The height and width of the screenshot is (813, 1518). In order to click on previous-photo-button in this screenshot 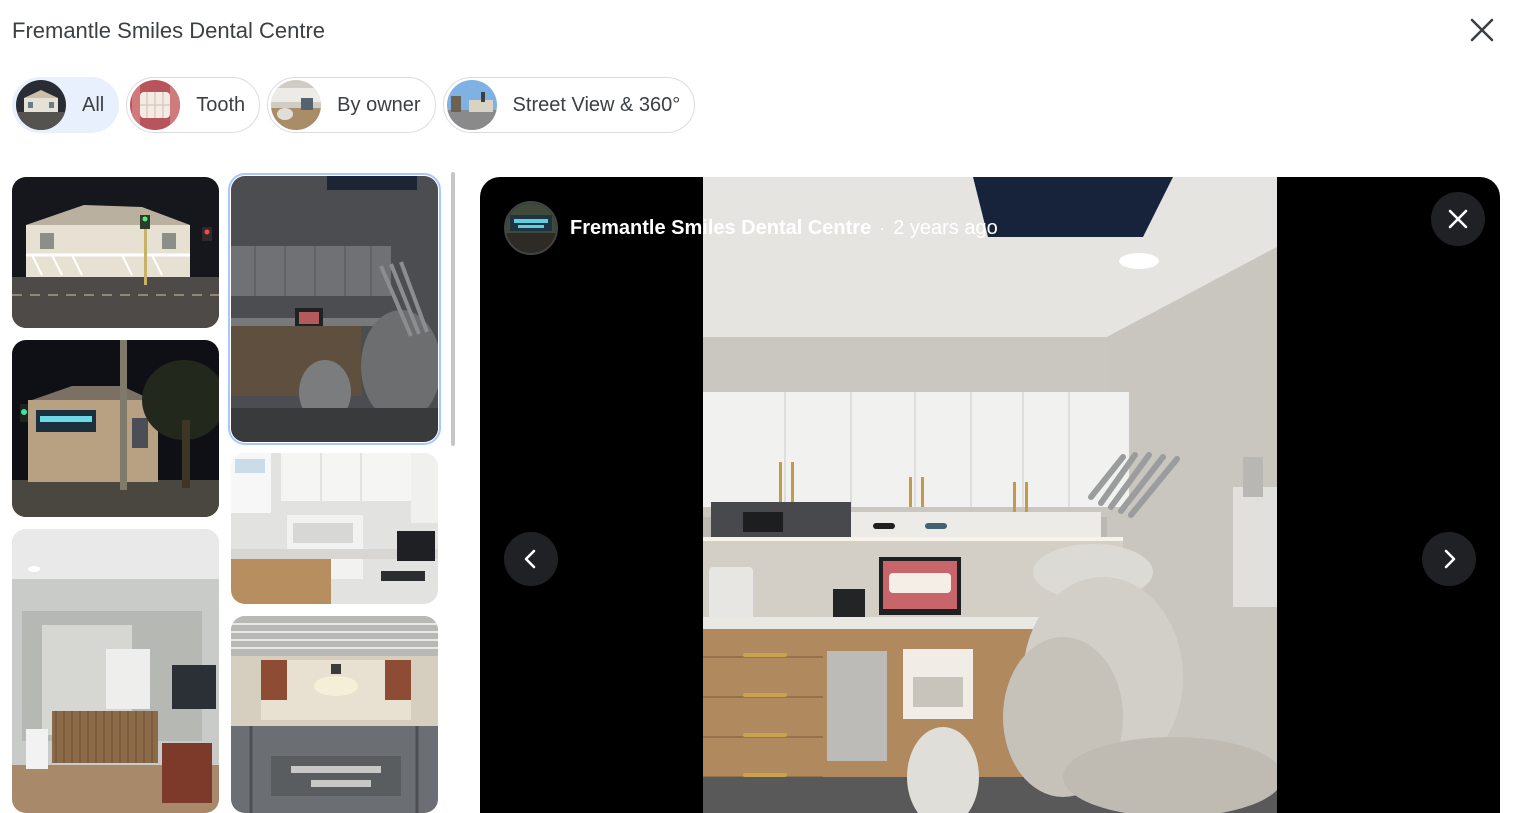, I will do `click(531, 559)`.